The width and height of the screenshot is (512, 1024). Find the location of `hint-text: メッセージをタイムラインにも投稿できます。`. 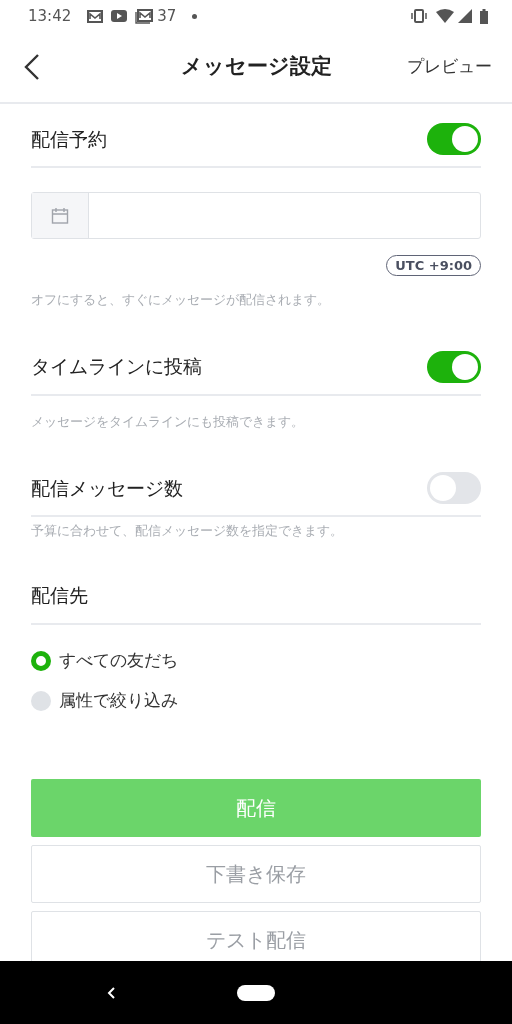

hint-text: メッセージをタイムラインにも投稿できます。 is located at coordinates (168, 421).